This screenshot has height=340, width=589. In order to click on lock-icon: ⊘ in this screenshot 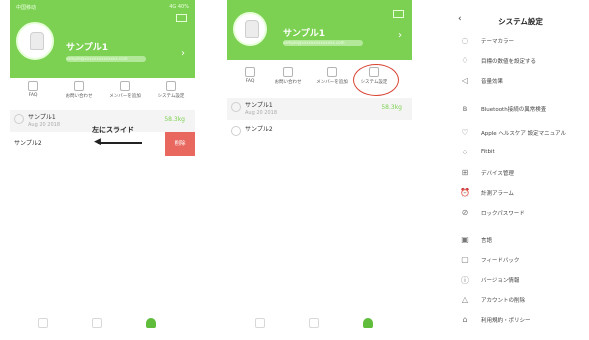, I will do `click(465, 212)`.